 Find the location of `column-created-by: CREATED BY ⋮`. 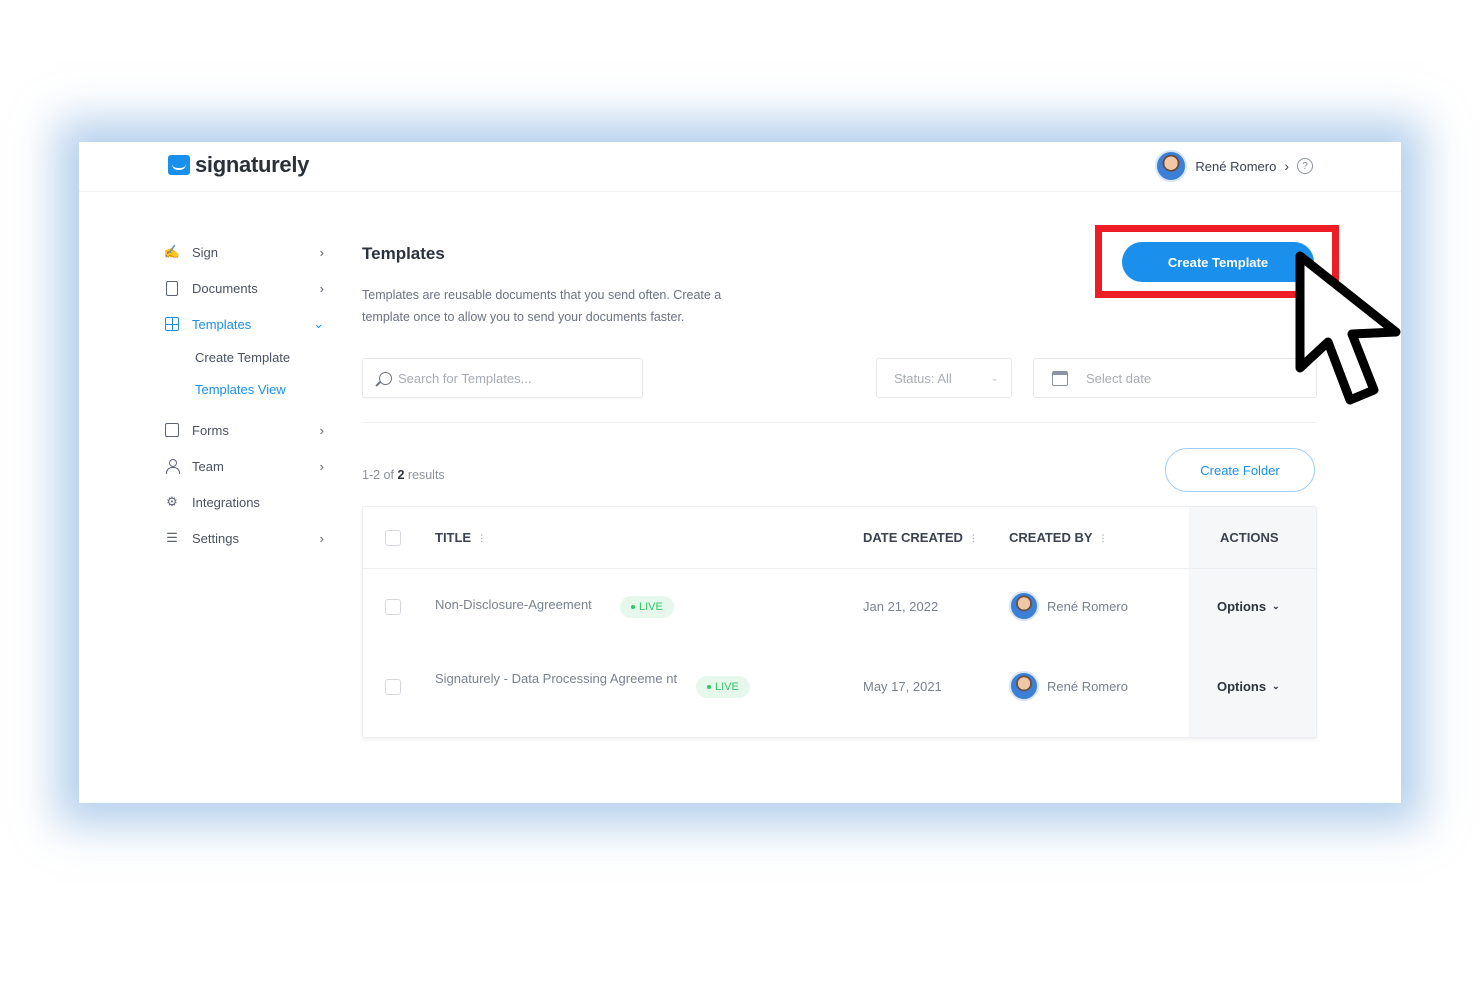

column-created-by: CREATED BY ⋮ is located at coordinates (1058, 537).